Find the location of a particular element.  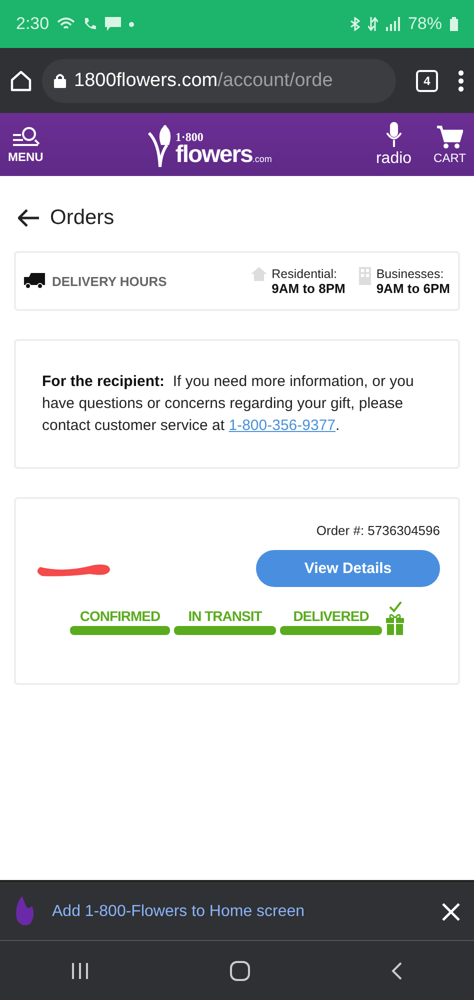

tulip-logo-icon is located at coordinates (160, 144).